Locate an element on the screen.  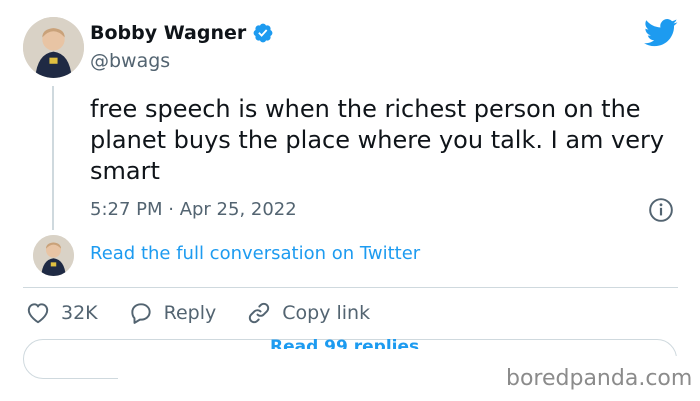
twitter-bird-icon is located at coordinates (661, 33).